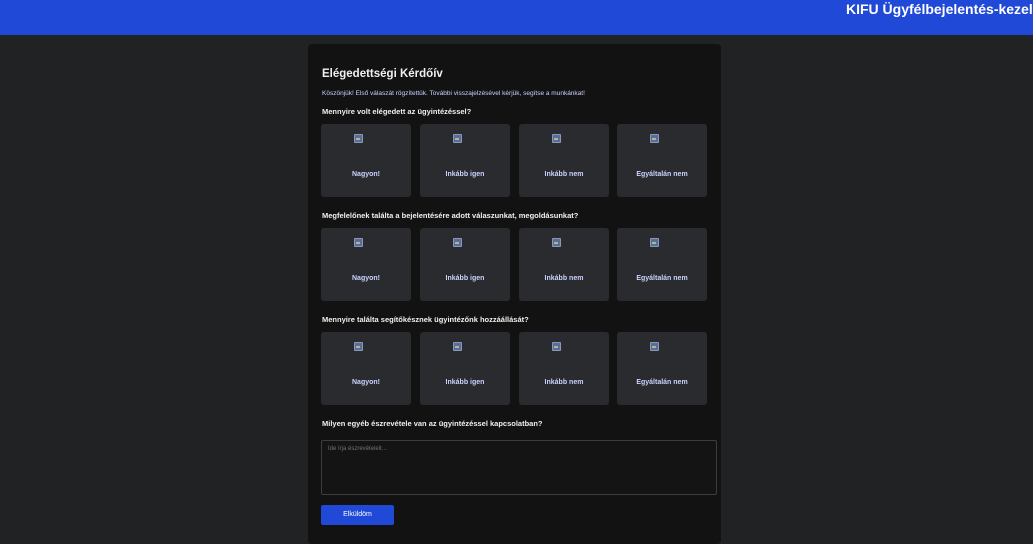 The height and width of the screenshot is (544, 1033). I want to click on survey-title: Elégedettségi Kérdőív, so click(382, 74).